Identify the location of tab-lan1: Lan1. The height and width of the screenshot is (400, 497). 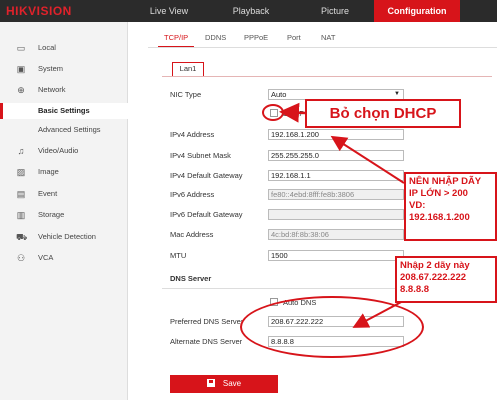
(188, 69).